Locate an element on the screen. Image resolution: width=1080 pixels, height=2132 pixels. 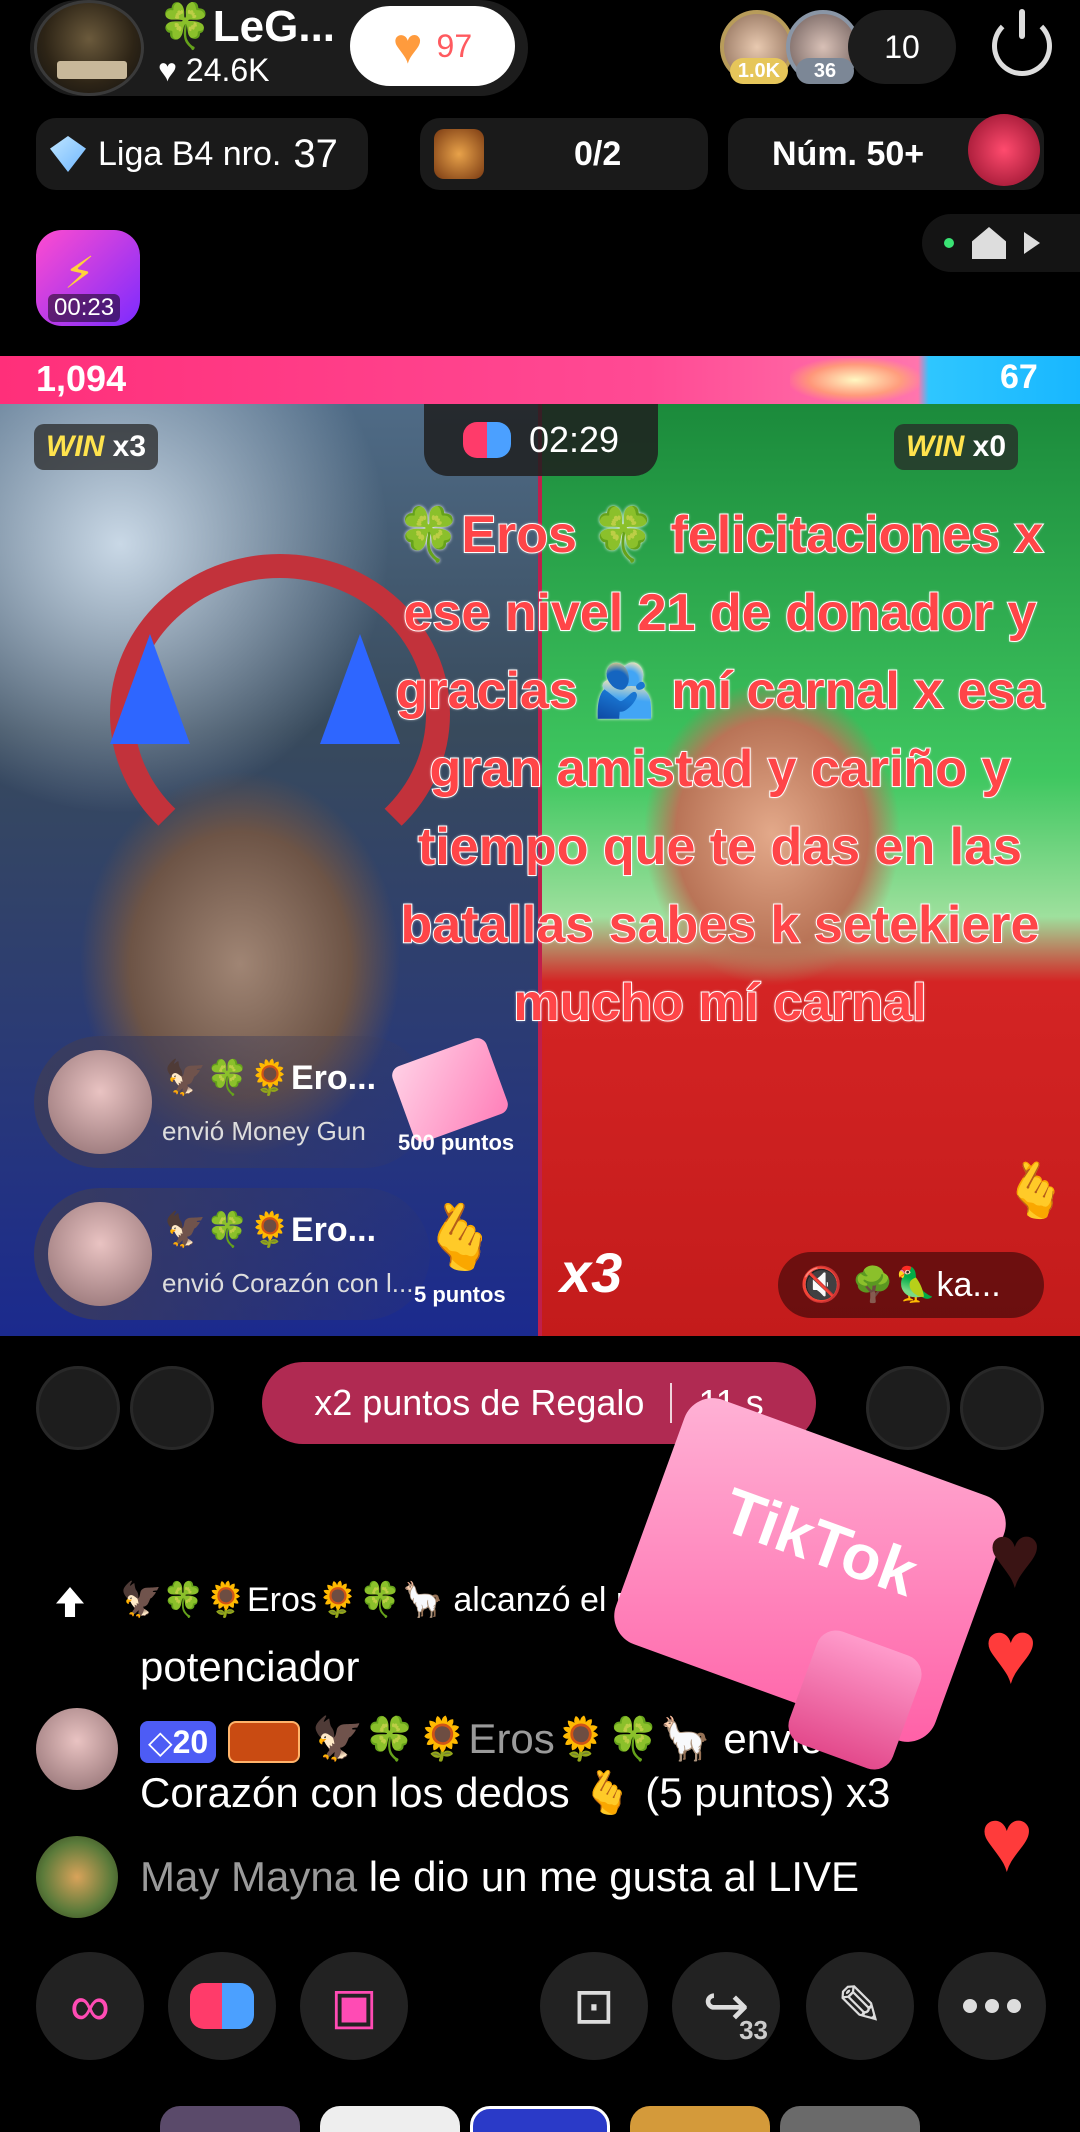
mascot-icon is located at coordinates (1004, 150).